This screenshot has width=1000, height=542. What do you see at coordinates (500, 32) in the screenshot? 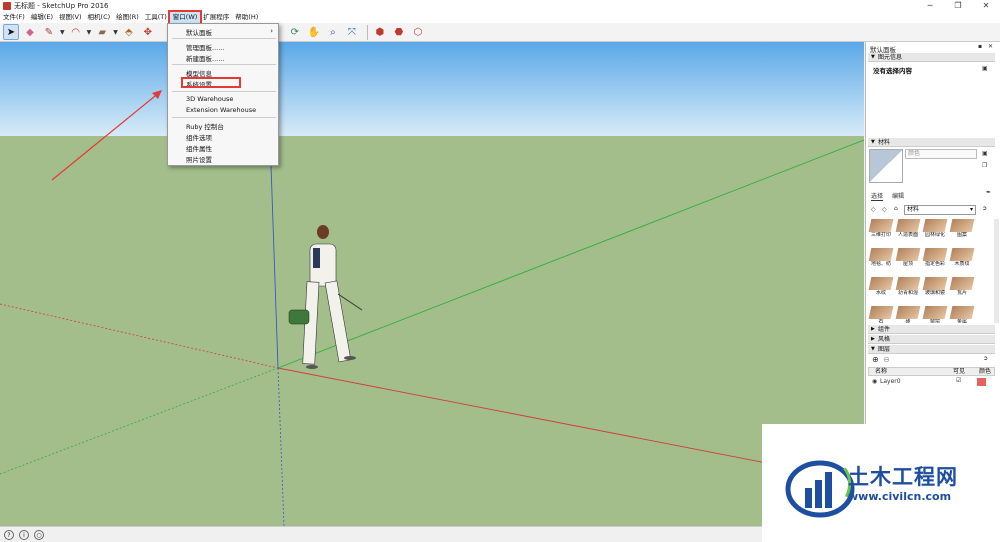
I see `main-toolbar: ➤ ◆ ✎ ▼ ◠ ▼ ▰ ▼ ⬘ ✥ ⟳ ✋ ⌕ ⤧ ⬢ ⬣ ⬡` at bounding box center [500, 32].